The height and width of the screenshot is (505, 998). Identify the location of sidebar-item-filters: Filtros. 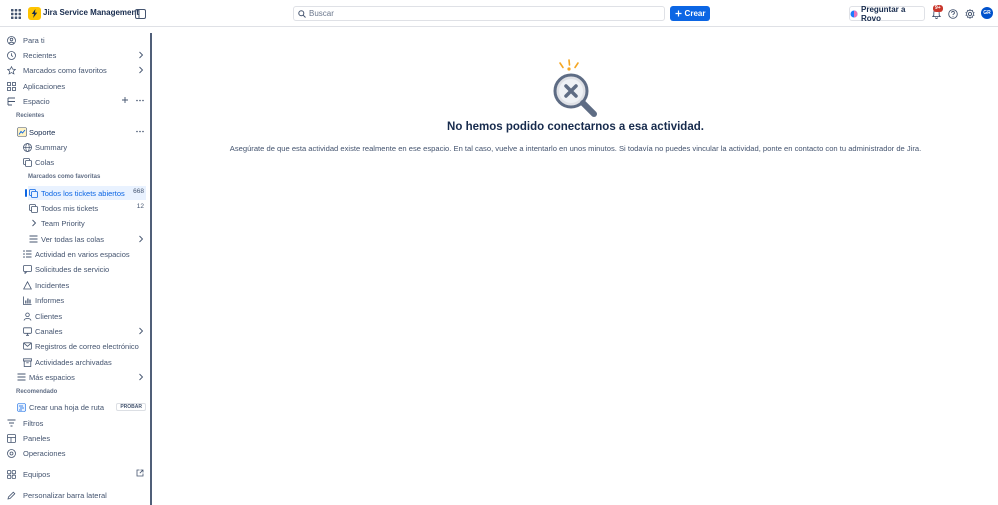
(76, 423).